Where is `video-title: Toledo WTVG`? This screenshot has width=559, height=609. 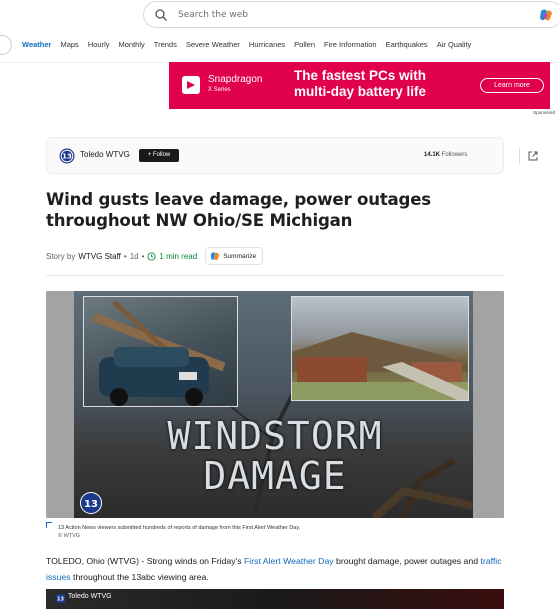
video-title: Toledo WTVG is located at coordinates (90, 596).